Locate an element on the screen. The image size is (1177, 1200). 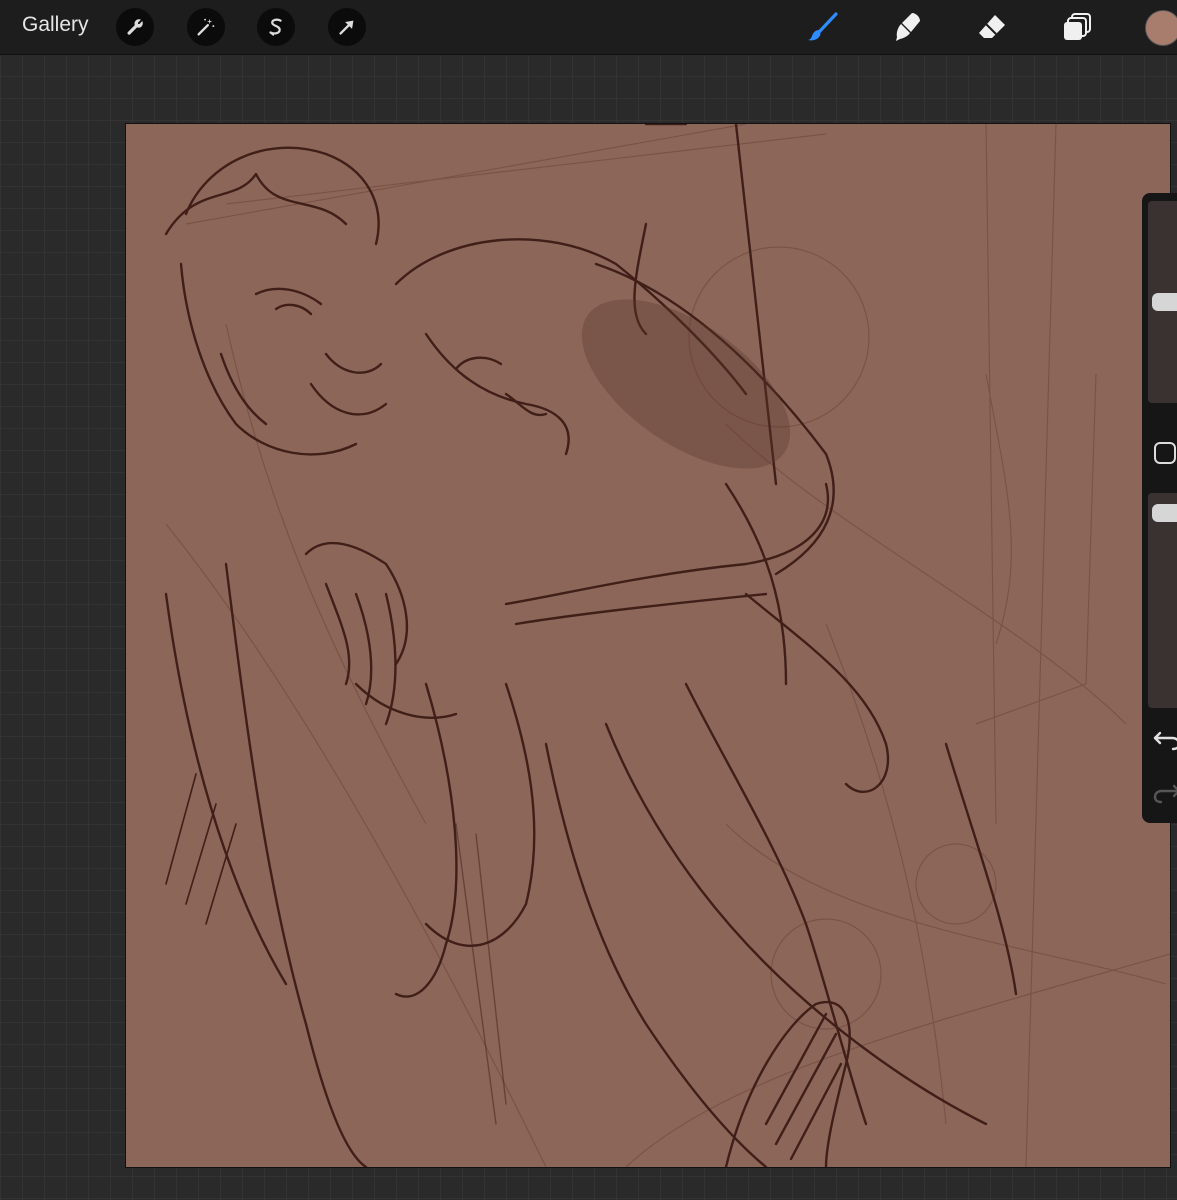
actions-button is located at coordinates (135, 27).